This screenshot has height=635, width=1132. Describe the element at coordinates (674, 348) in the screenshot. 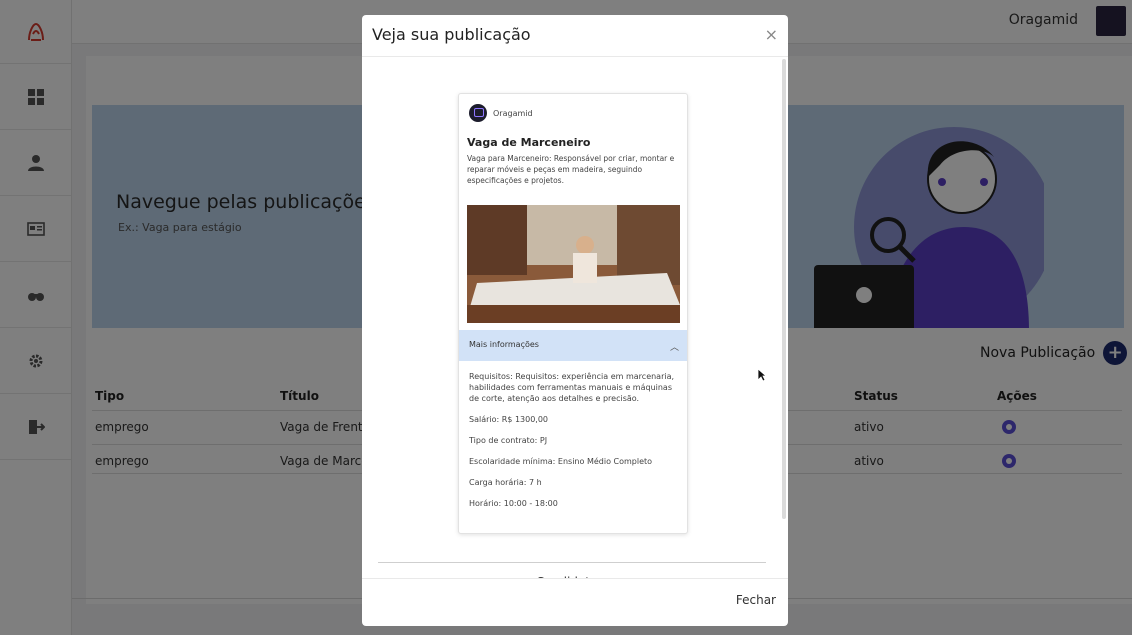

I see `chevron-up-icon: ︿` at that location.